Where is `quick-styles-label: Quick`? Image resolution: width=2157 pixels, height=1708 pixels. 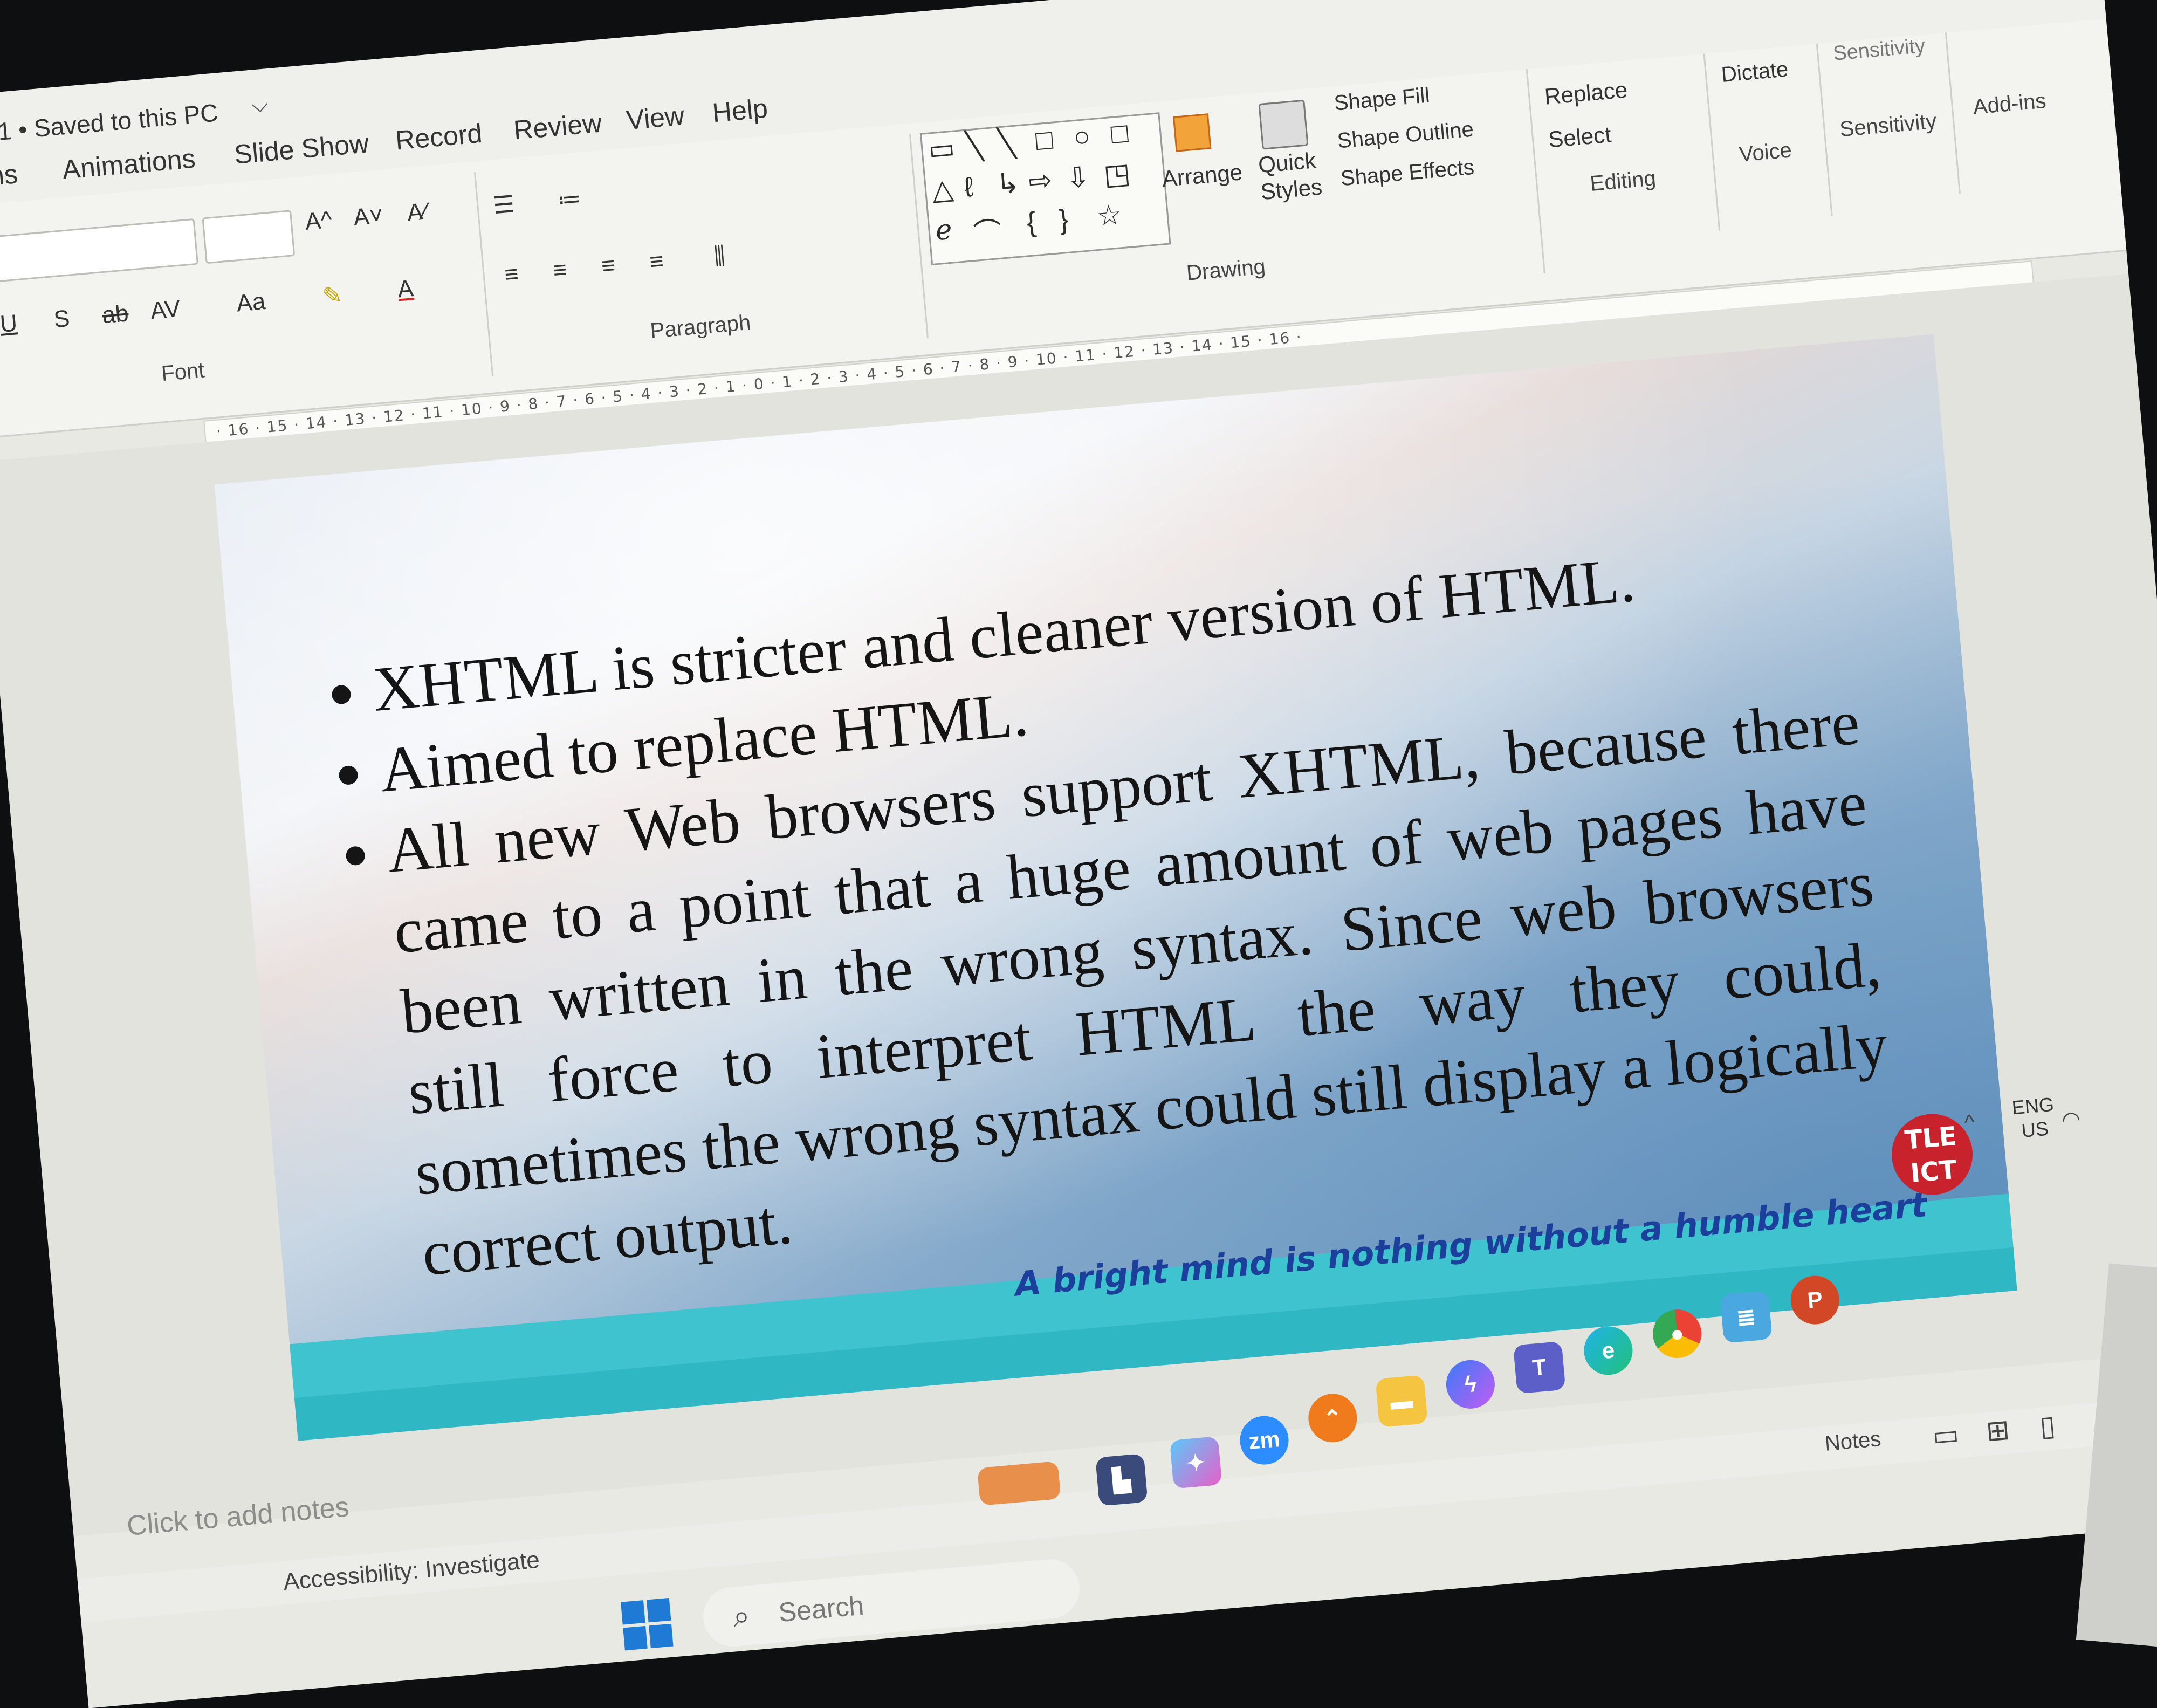 quick-styles-label: Quick is located at coordinates (1287, 163).